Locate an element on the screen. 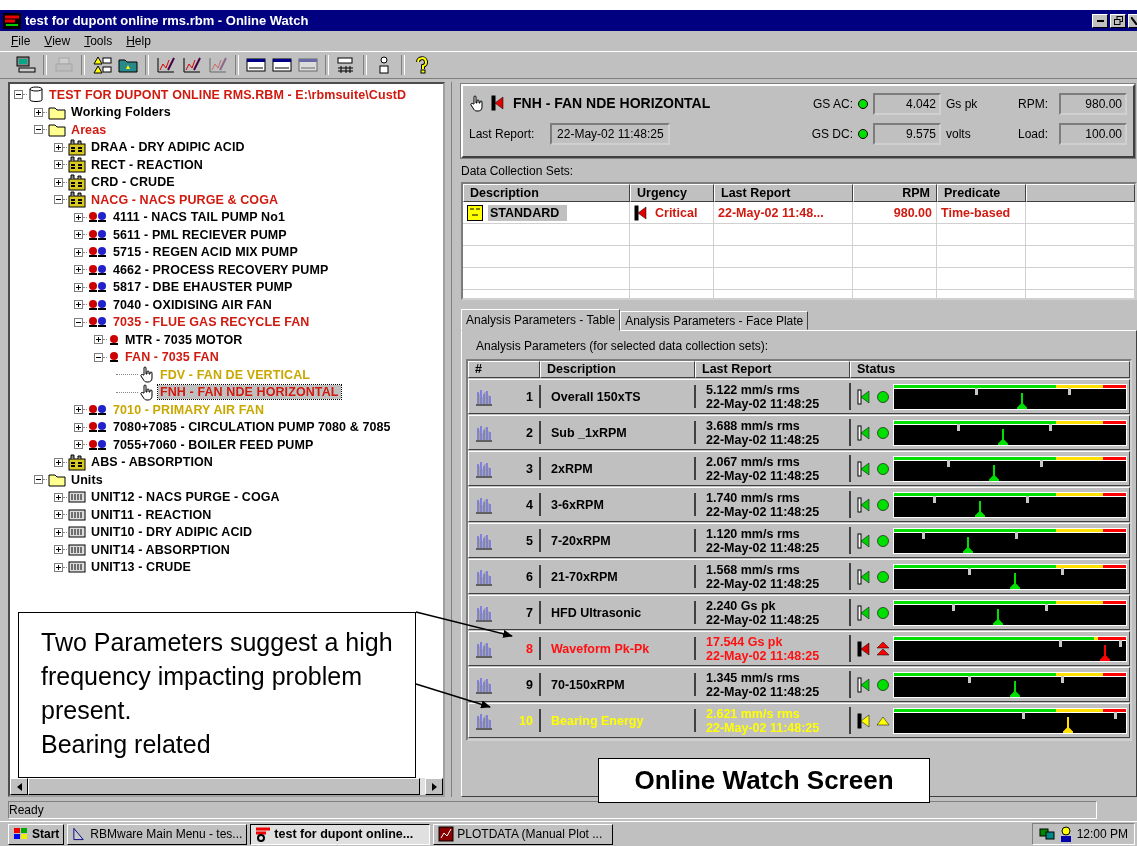 This screenshot has width=1137, height=846. menu-item: View is located at coordinates (57, 41).